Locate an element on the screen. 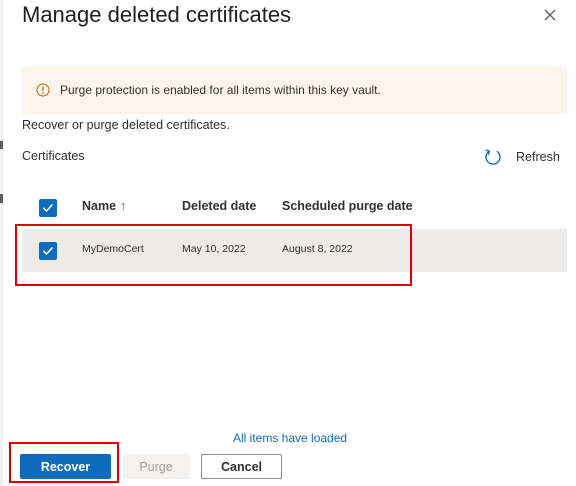 The width and height of the screenshot is (576, 486). column-header-name-label: Name is located at coordinates (99, 206).